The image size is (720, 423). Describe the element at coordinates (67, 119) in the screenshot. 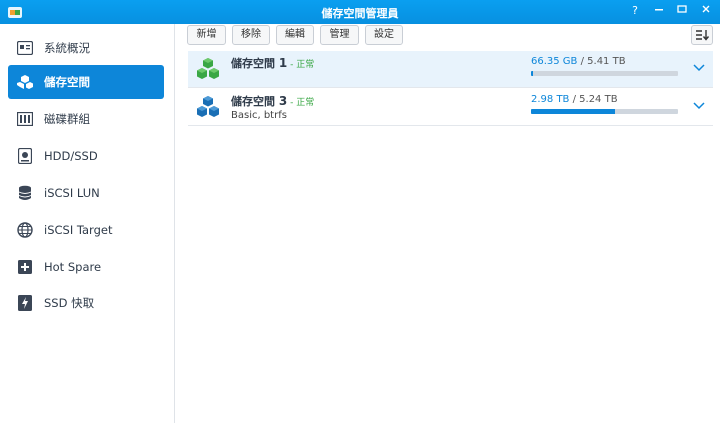

I see `sidebar-item-label: 磁碟群組` at that location.